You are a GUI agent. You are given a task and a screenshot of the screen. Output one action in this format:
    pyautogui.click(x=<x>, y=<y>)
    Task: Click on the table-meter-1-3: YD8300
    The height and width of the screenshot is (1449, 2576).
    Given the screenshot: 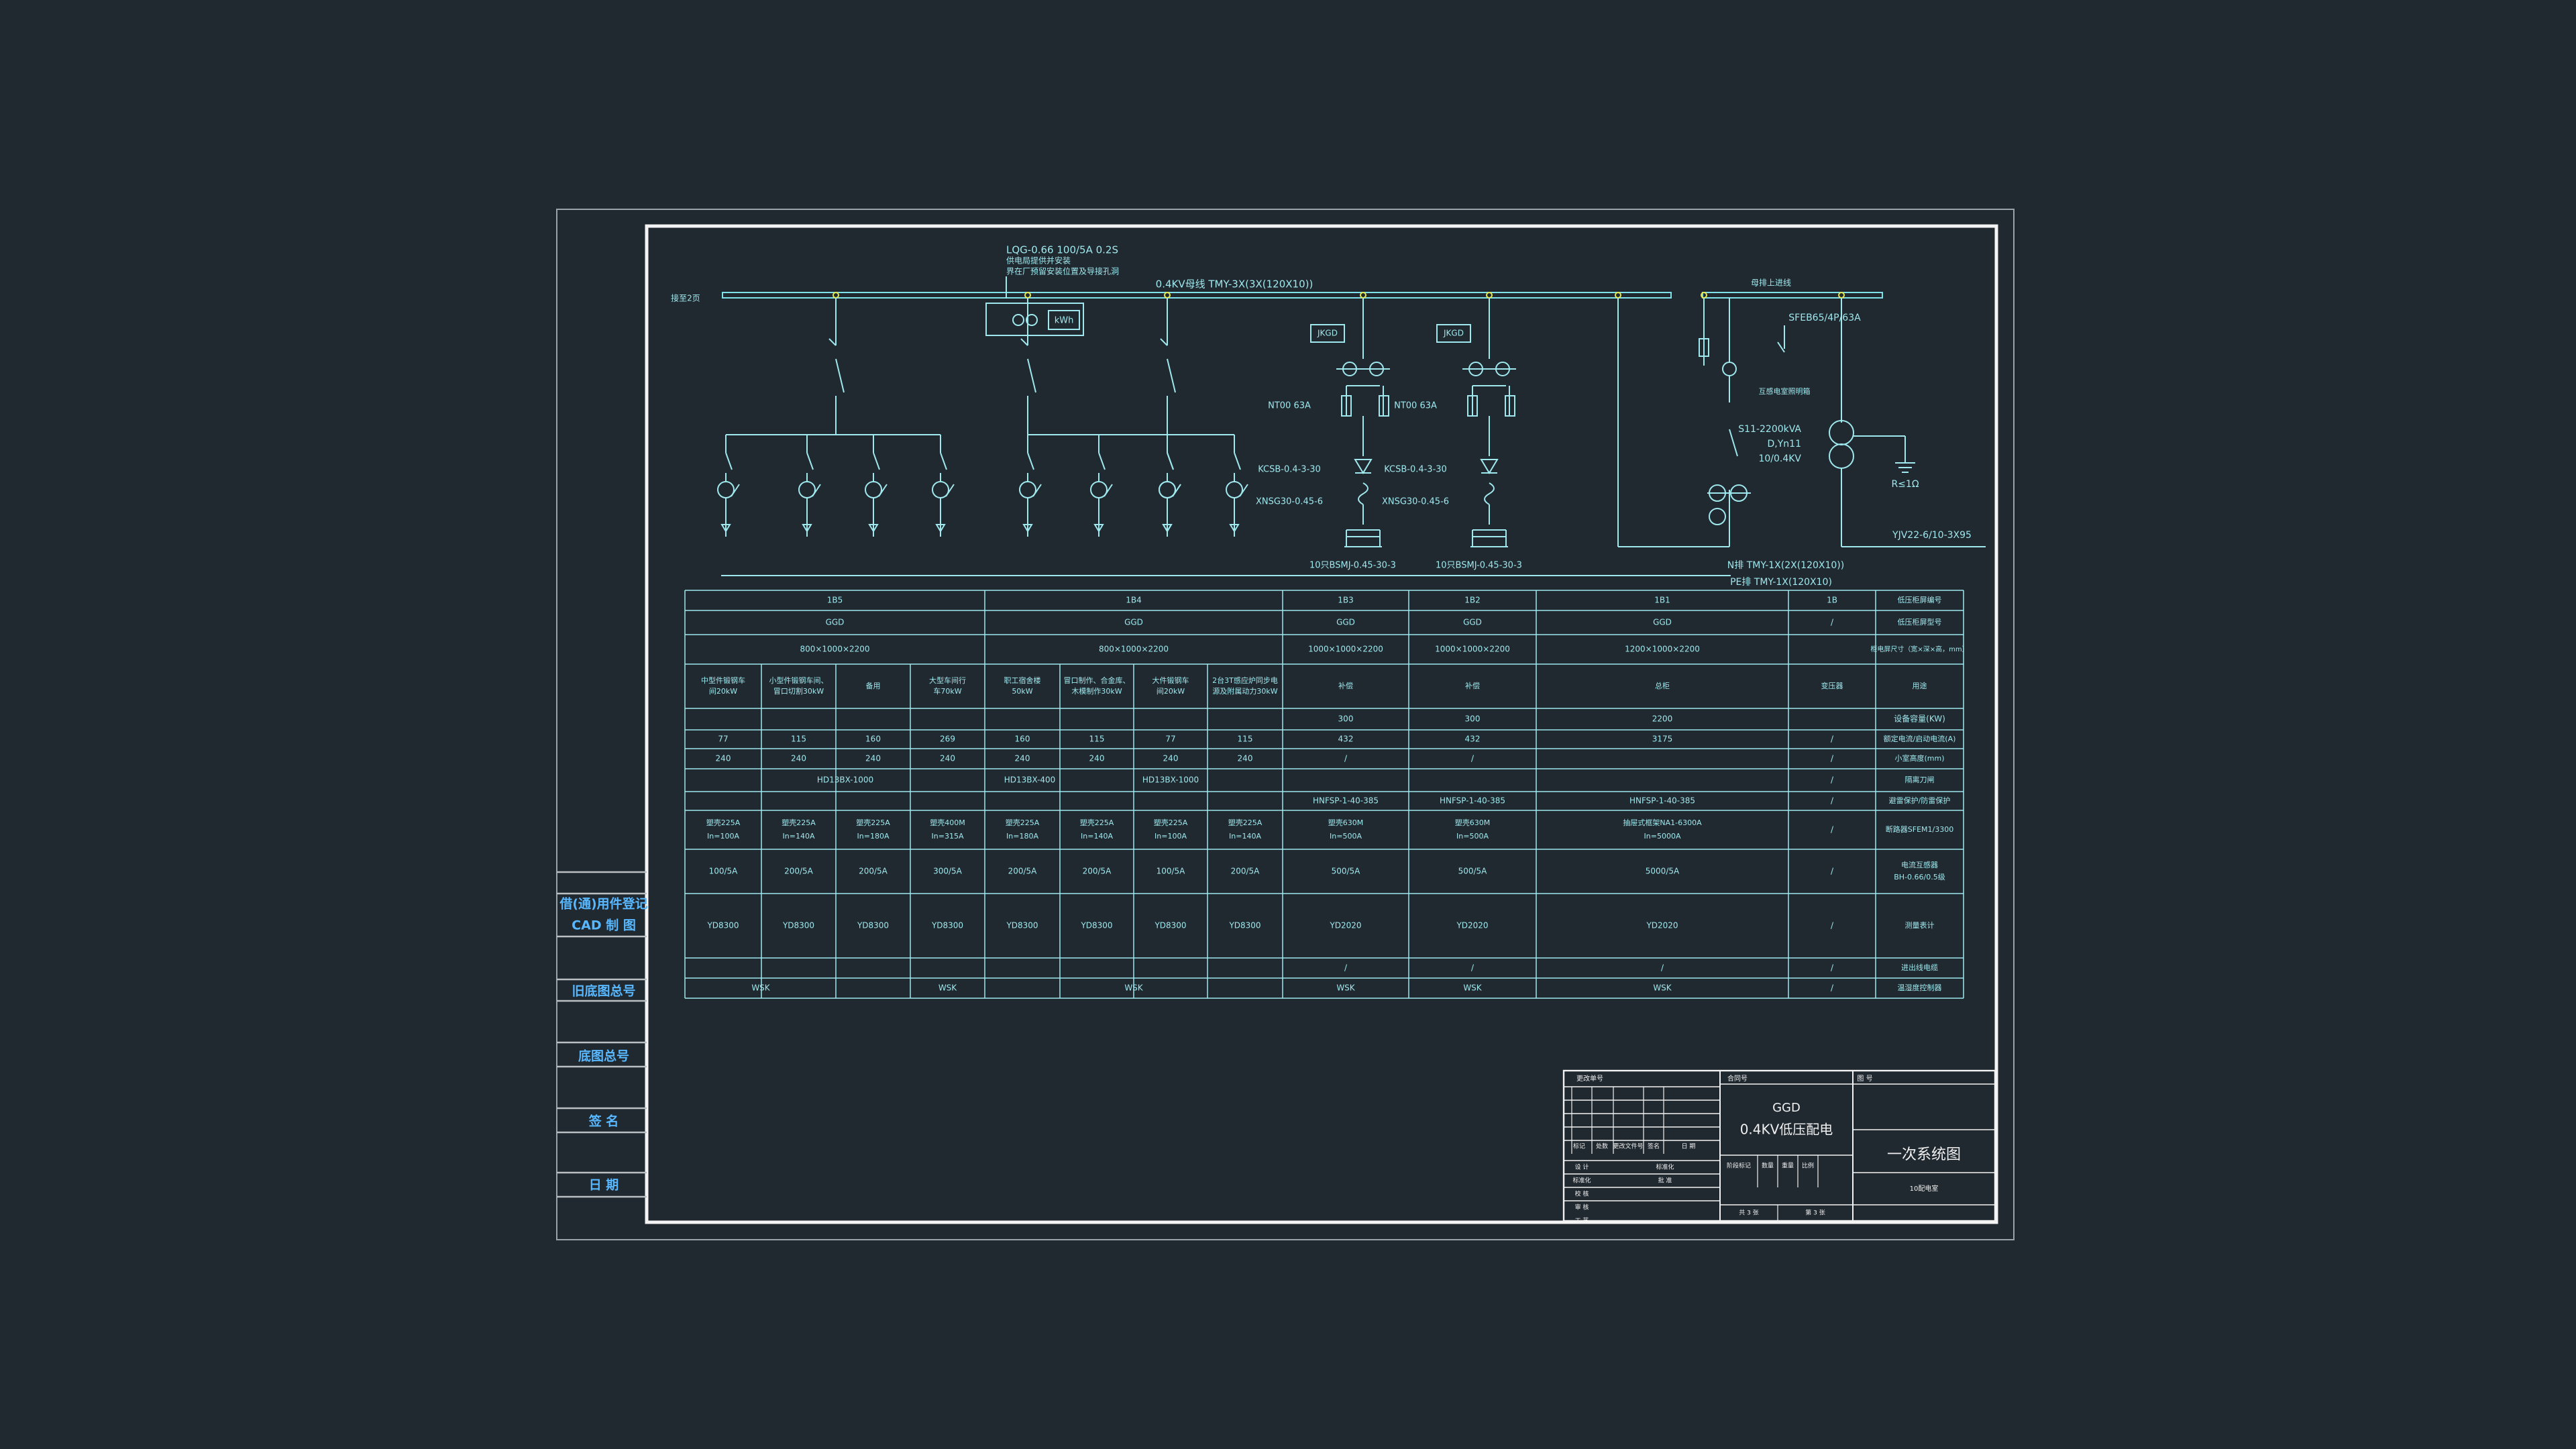 What is the action you would take?
    pyautogui.click(x=1244, y=925)
    